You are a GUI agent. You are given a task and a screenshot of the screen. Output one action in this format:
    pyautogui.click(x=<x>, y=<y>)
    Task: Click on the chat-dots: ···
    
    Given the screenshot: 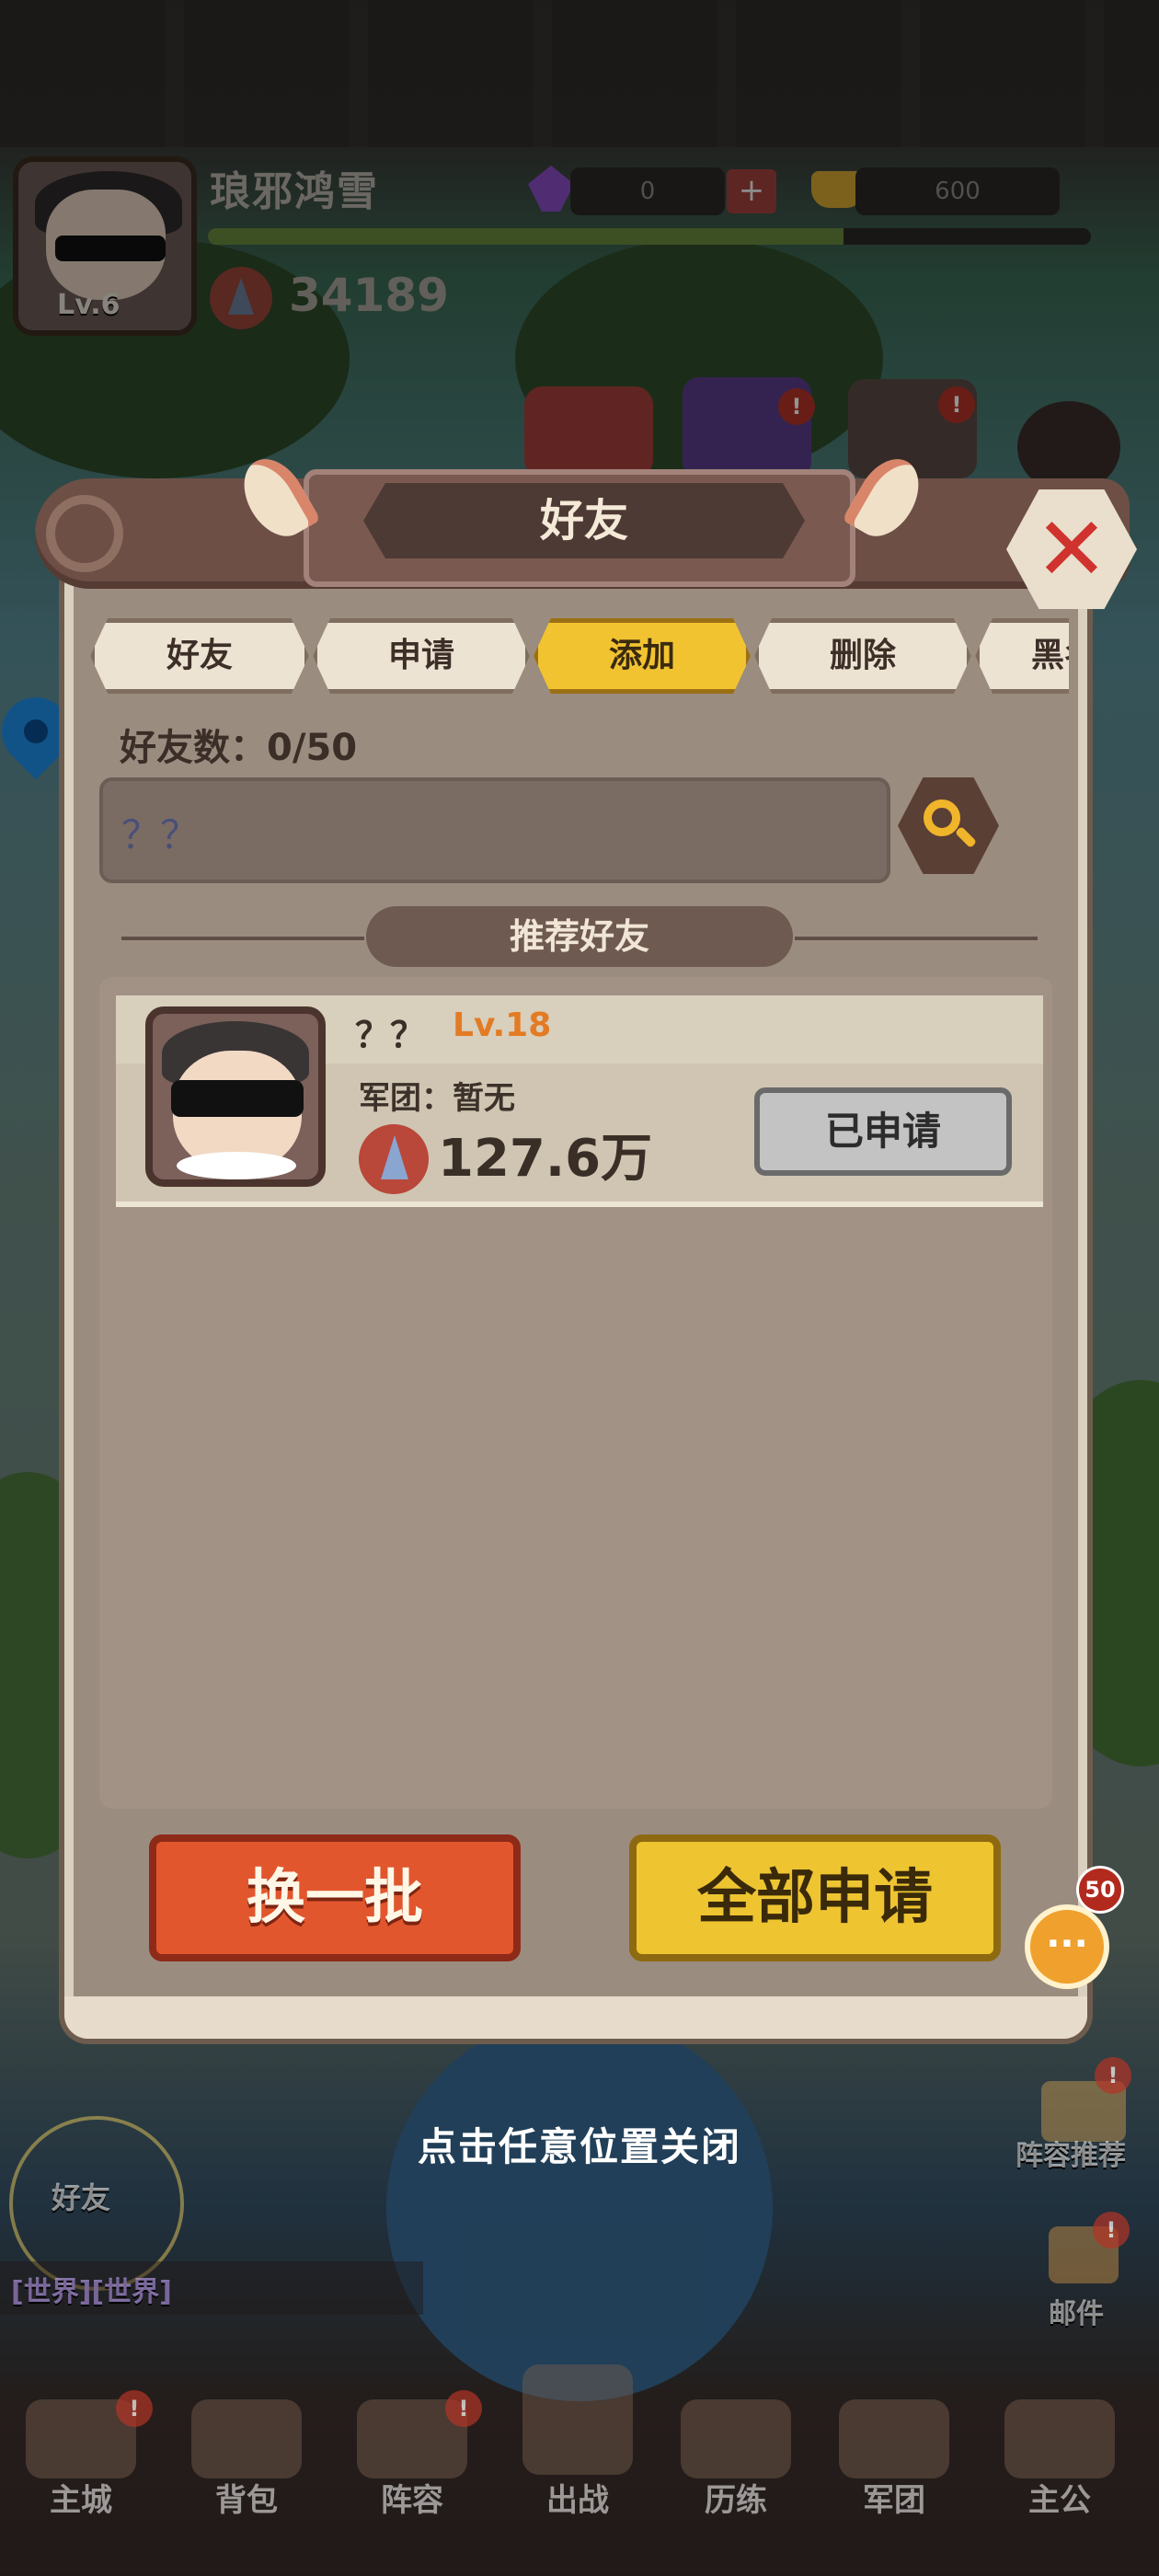 What is the action you would take?
    pyautogui.click(x=1067, y=1944)
    